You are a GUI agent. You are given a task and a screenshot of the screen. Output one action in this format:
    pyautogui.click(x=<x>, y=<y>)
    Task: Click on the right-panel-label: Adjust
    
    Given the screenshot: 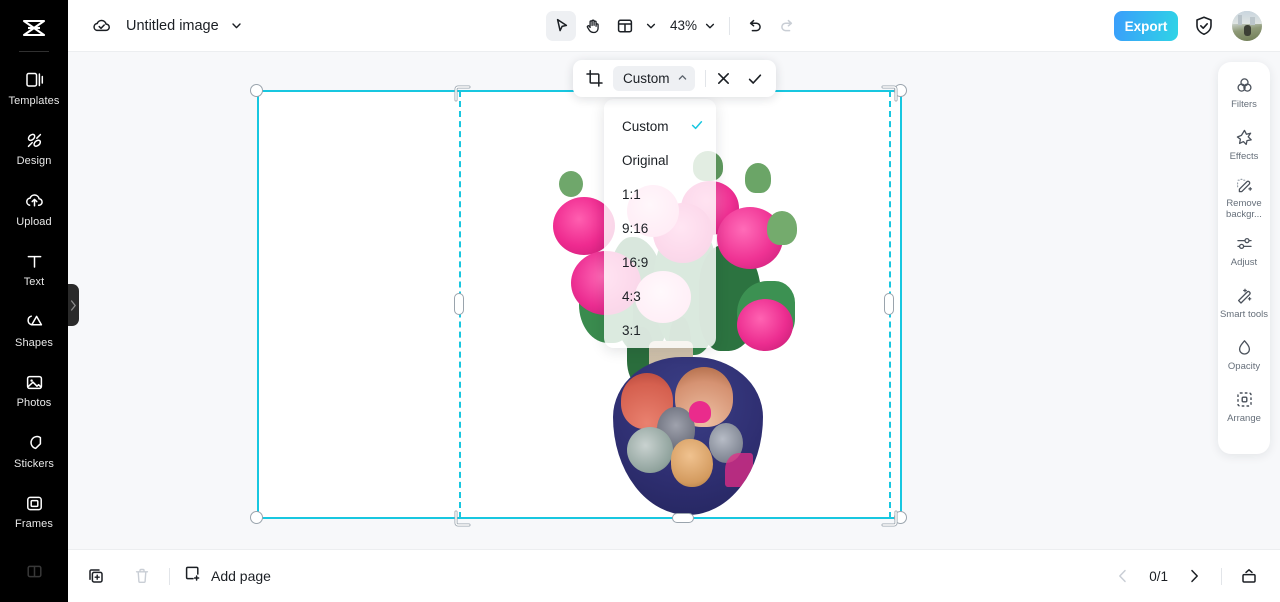 What is the action you would take?
    pyautogui.click(x=1244, y=262)
    